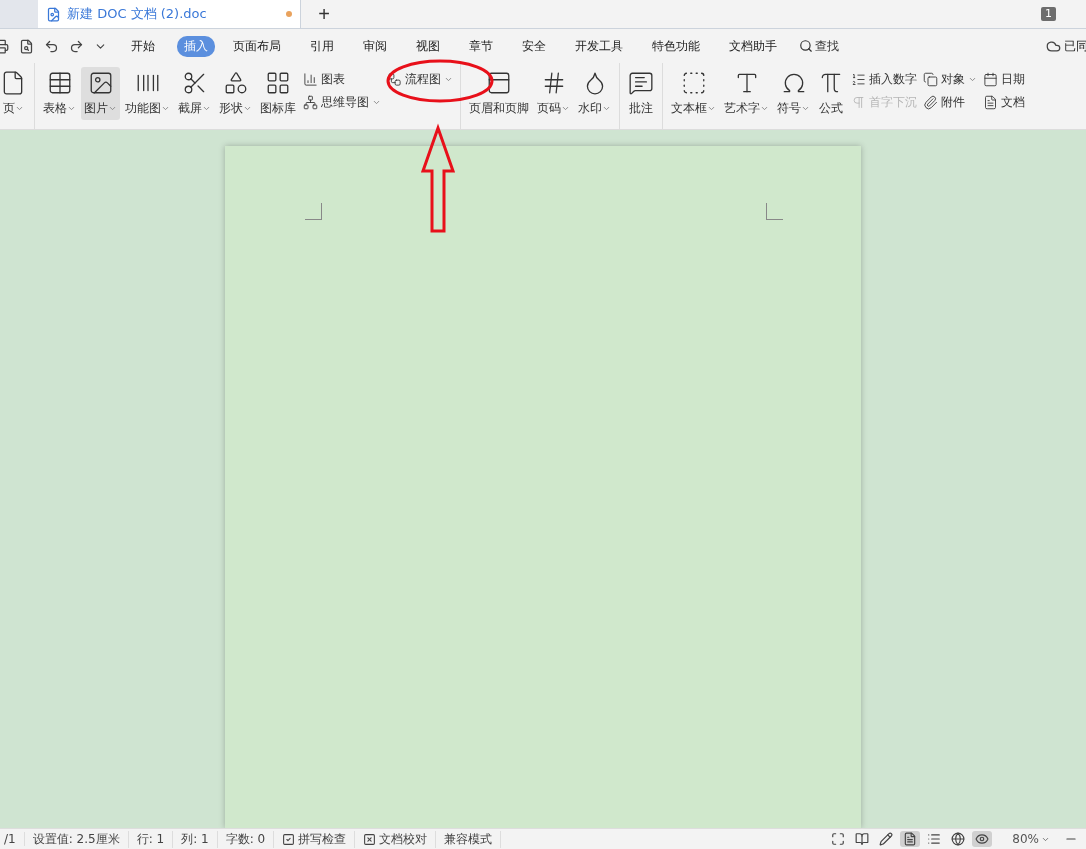 This screenshot has height=849, width=1086. What do you see at coordinates (257, 46) in the screenshot?
I see `menu-tab: 页面布局` at bounding box center [257, 46].